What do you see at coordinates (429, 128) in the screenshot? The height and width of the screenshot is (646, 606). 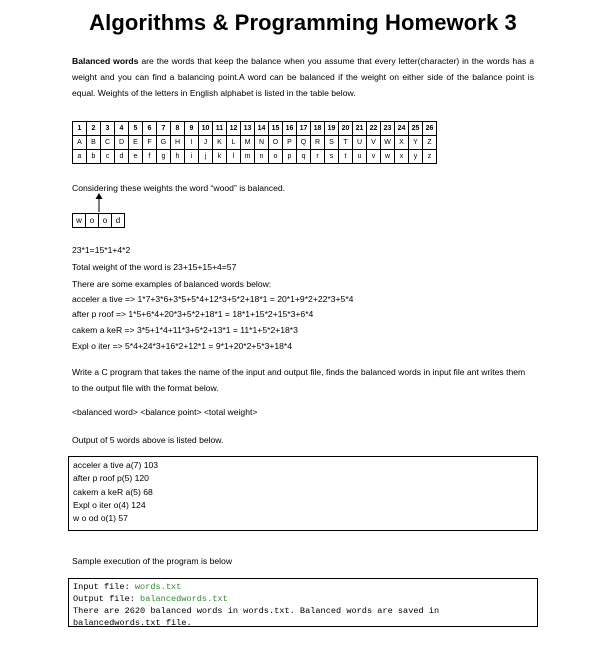 I see `weight-number-cell: 26` at bounding box center [429, 128].